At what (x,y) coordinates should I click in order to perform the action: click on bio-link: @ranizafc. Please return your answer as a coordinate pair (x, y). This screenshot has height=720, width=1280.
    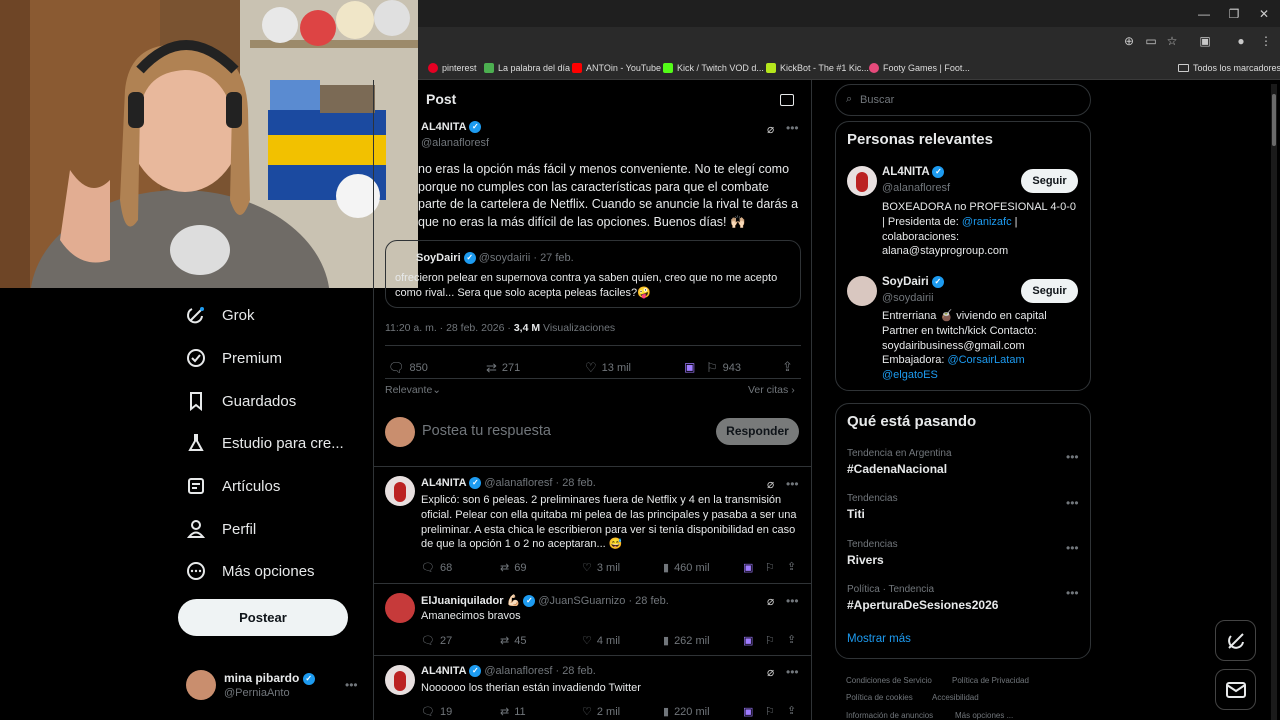
    Looking at the image, I should click on (987, 222).